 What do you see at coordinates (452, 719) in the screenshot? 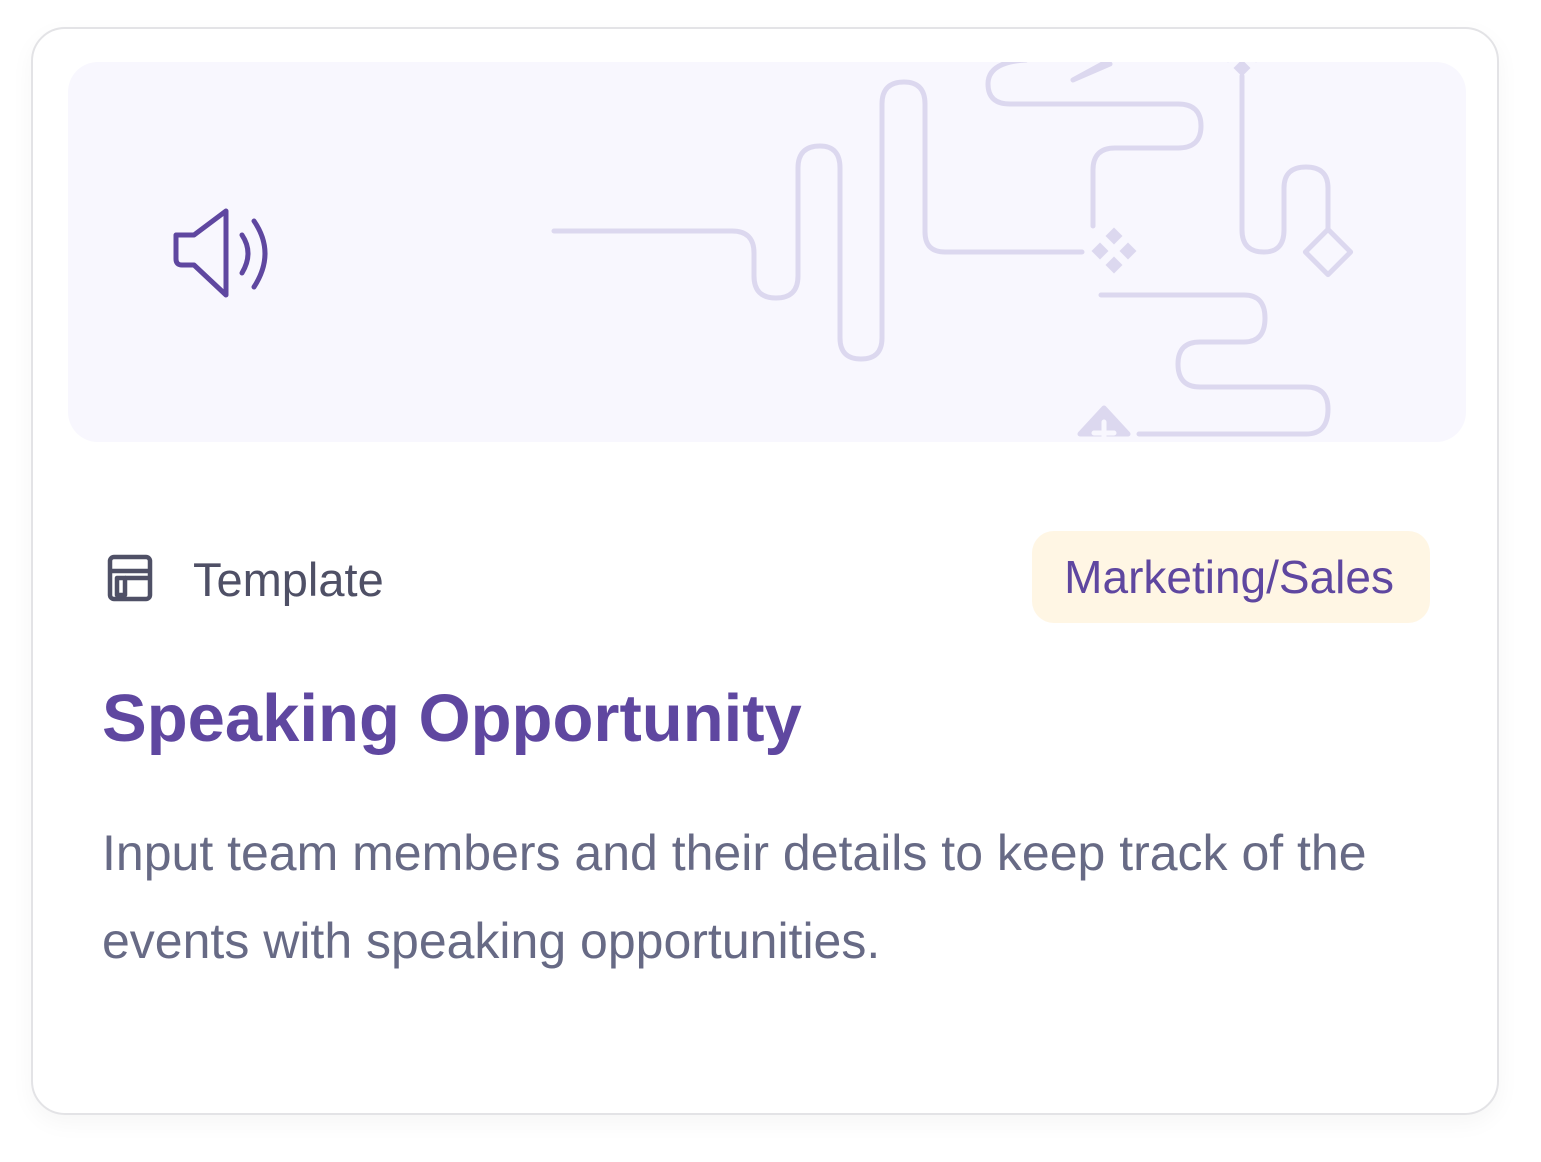
I see `card-title: Speaking Opportunity` at bounding box center [452, 719].